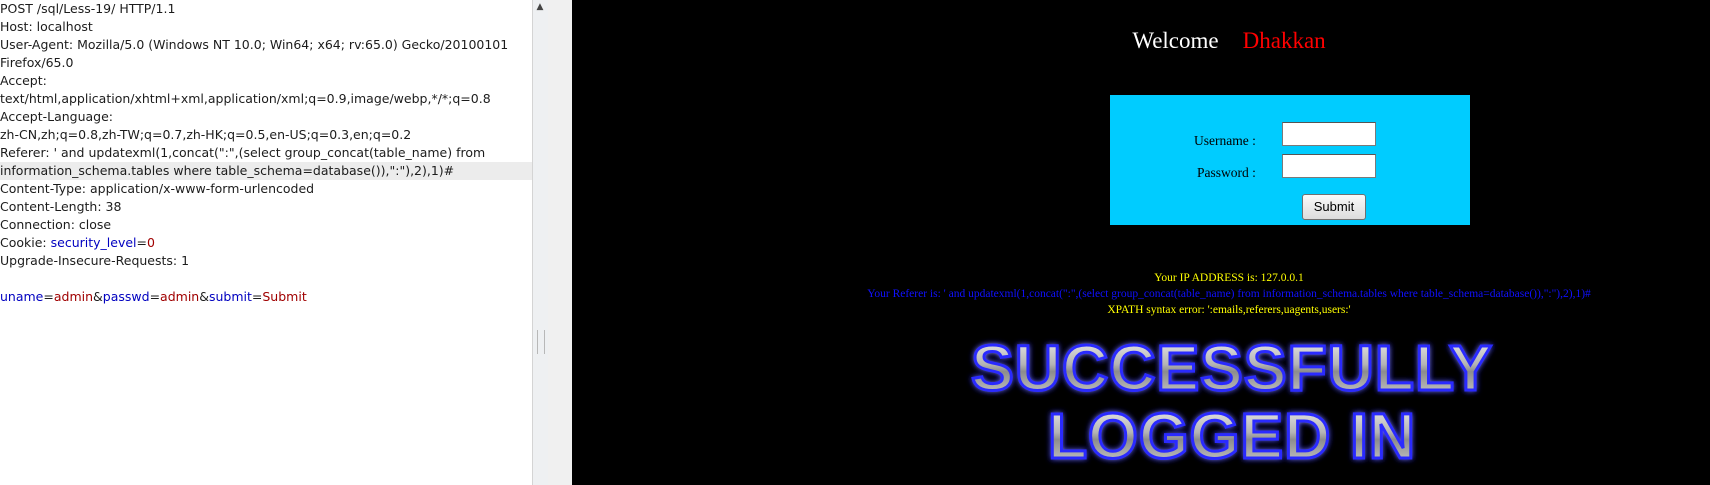  What do you see at coordinates (46, 26) in the screenshot?
I see `header-host: Host: localhost` at bounding box center [46, 26].